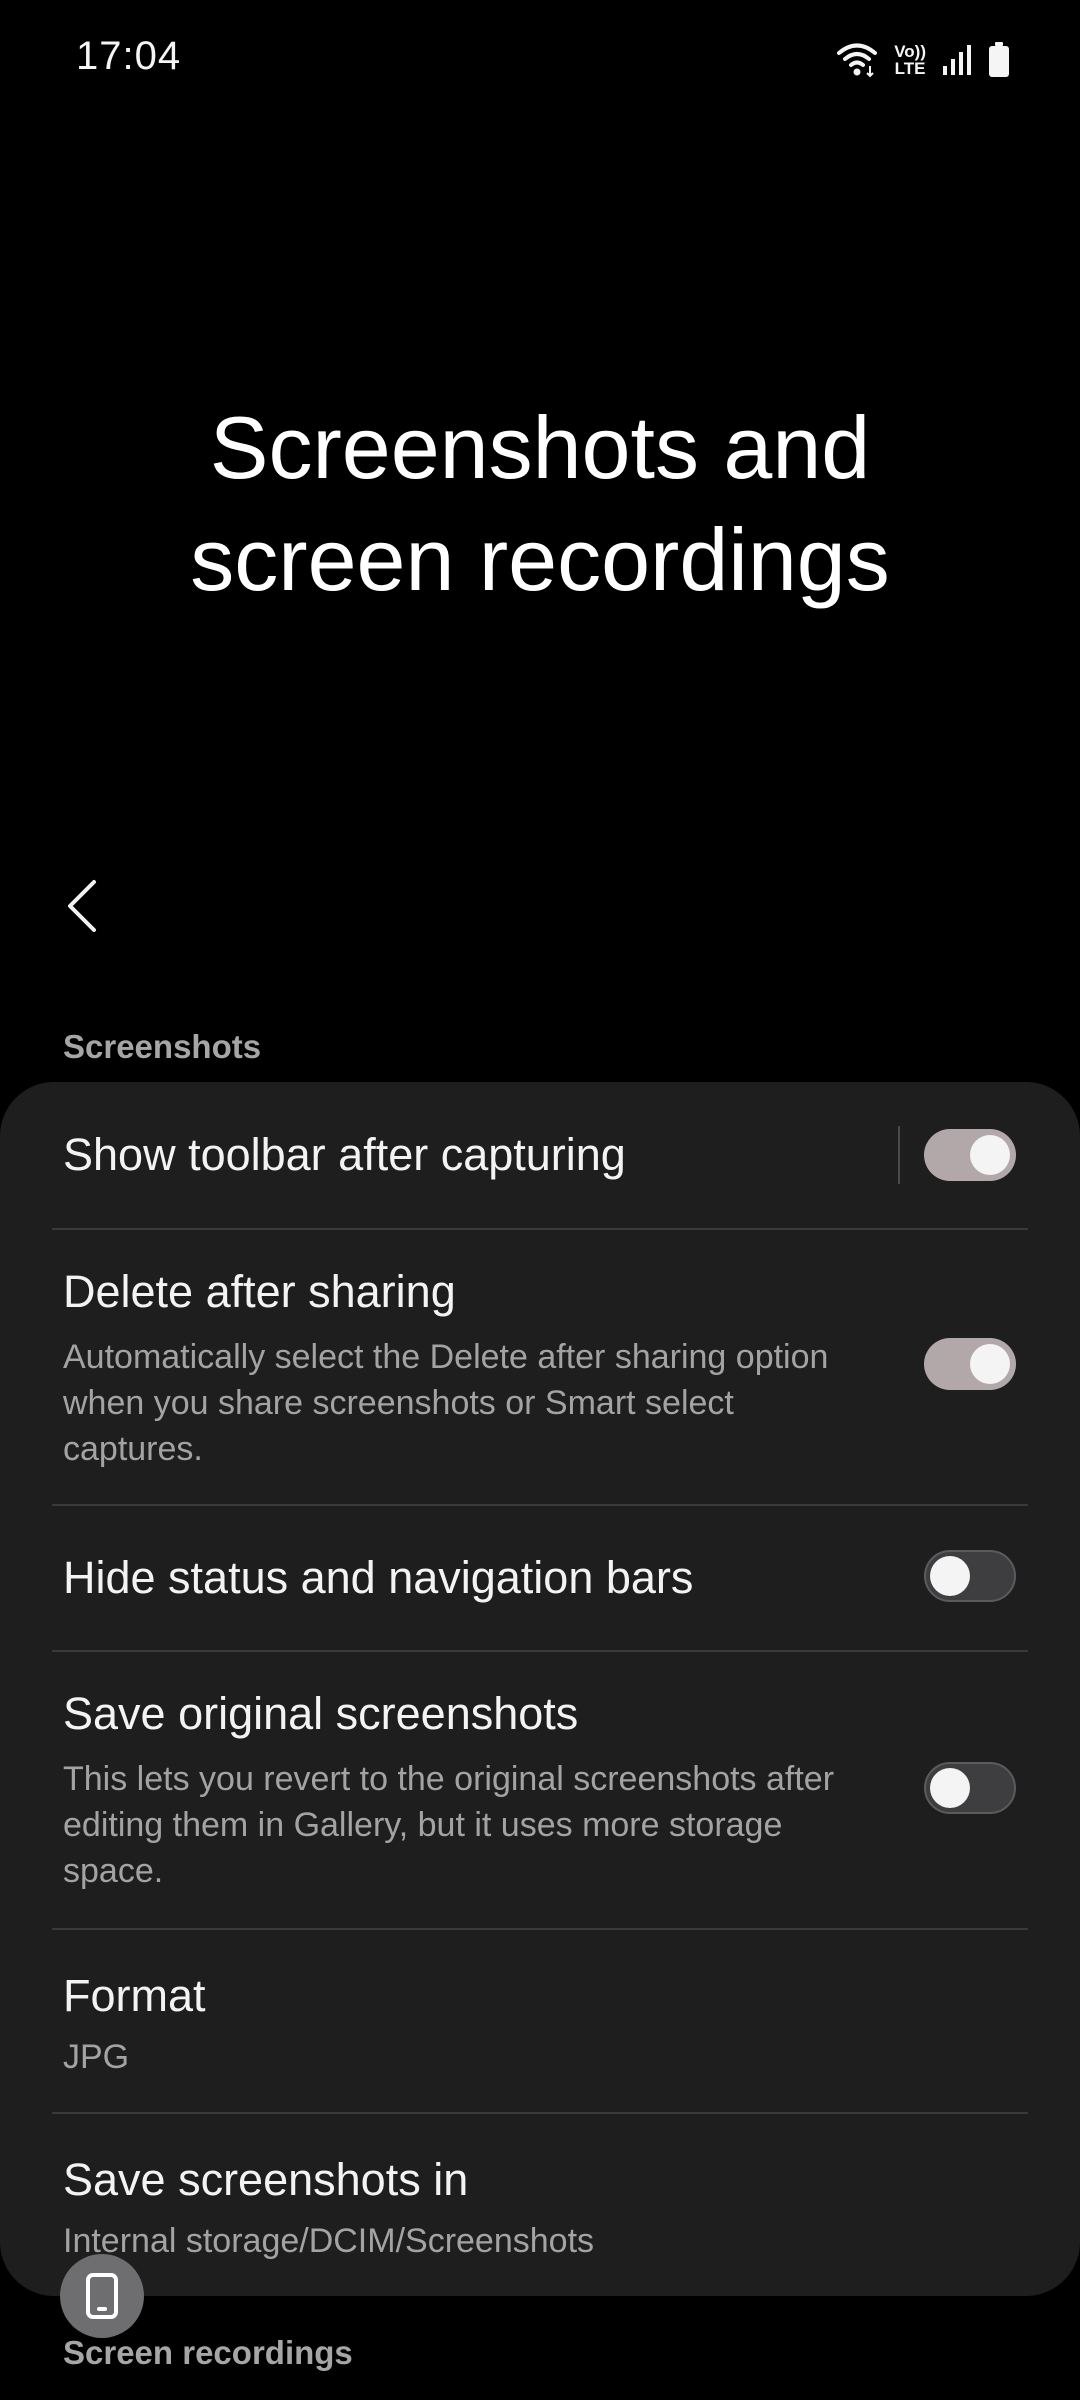  Describe the element at coordinates (540, 447) in the screenshot. I see `page-title-line-1: Screenshots and` at that location.